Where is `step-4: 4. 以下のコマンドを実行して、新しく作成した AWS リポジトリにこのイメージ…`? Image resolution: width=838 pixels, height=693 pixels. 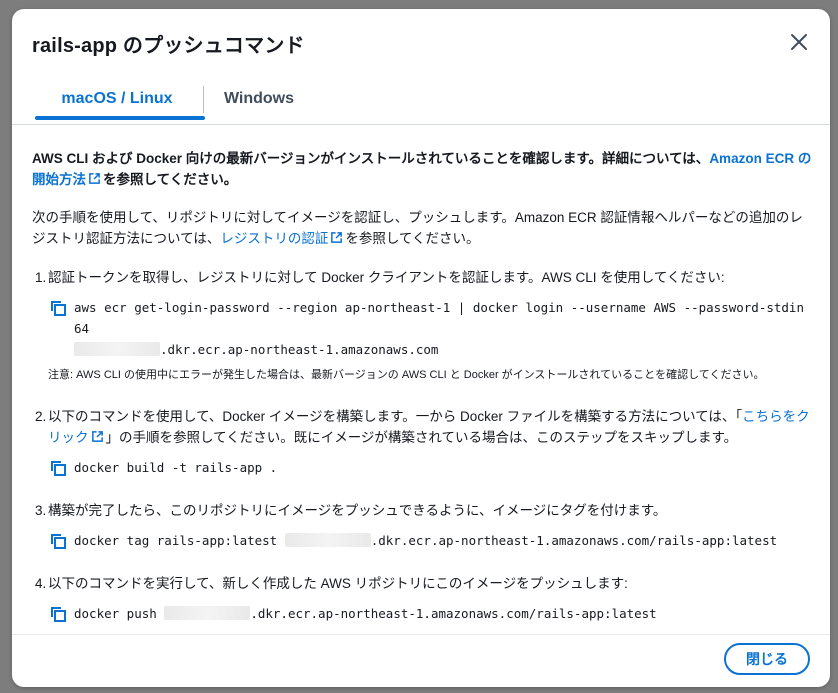
step-4: 4. 以下のコマンドを実行して、新しく作成した AWS リポジトリにこのイメージ… is located at coordinates (422, 598).